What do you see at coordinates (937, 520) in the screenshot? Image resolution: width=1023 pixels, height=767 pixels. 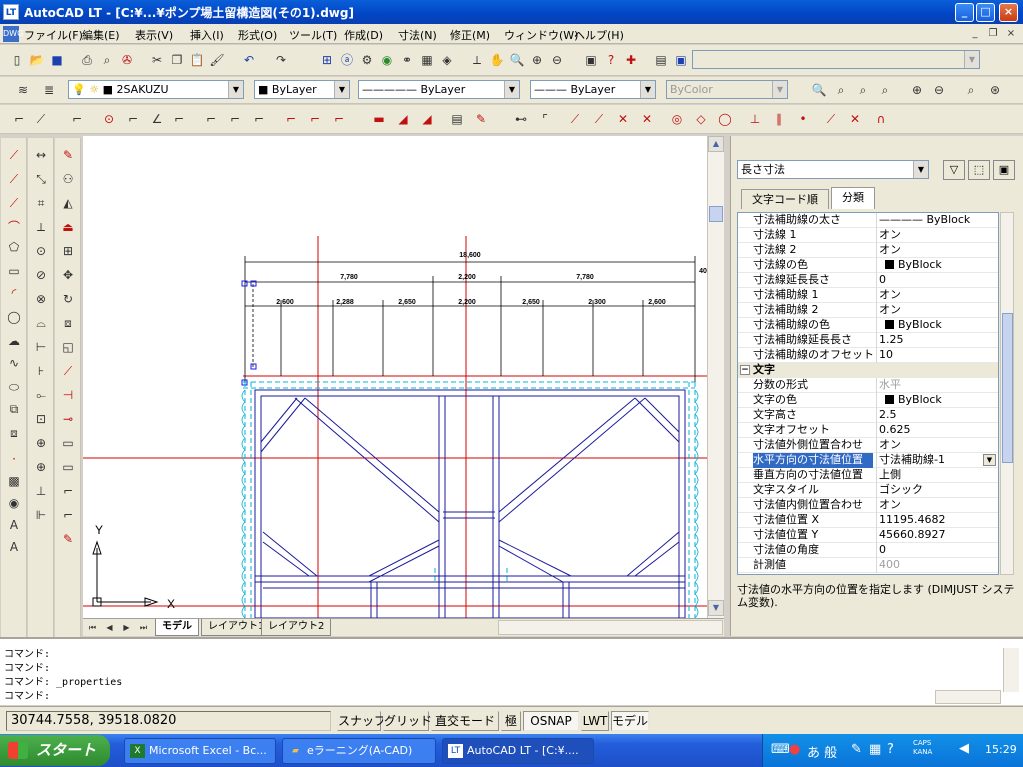 I see `property-value: 11195.4682` at bounding box center [937, 520].